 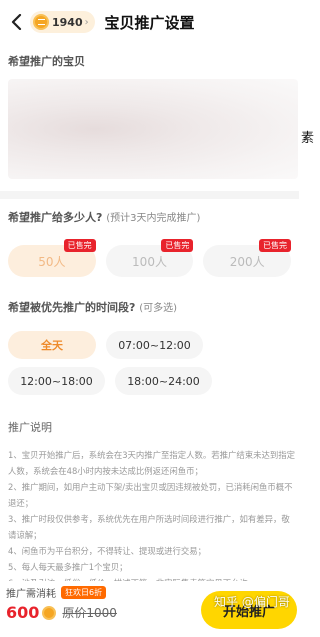 What do you see at coordinates (107, 551) in the screenshot?
I see `description-item: 4、闲鱼币为平台积分，不得转让、提现或进行交易；` at bounding box center [107, 551].